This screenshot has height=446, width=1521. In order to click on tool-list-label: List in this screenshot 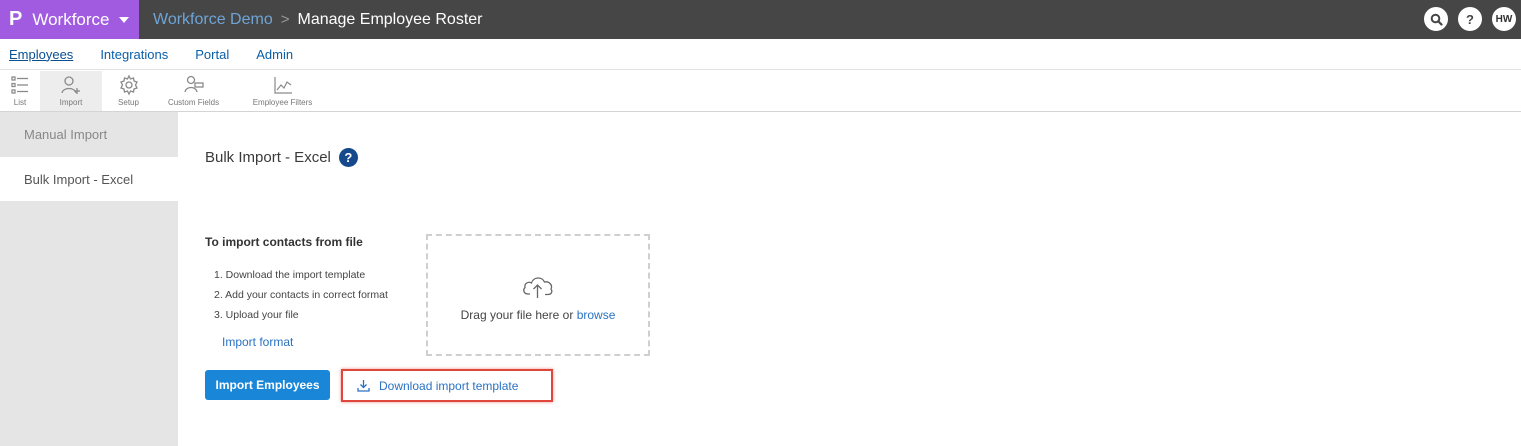, I will do `click(20, 102)`.